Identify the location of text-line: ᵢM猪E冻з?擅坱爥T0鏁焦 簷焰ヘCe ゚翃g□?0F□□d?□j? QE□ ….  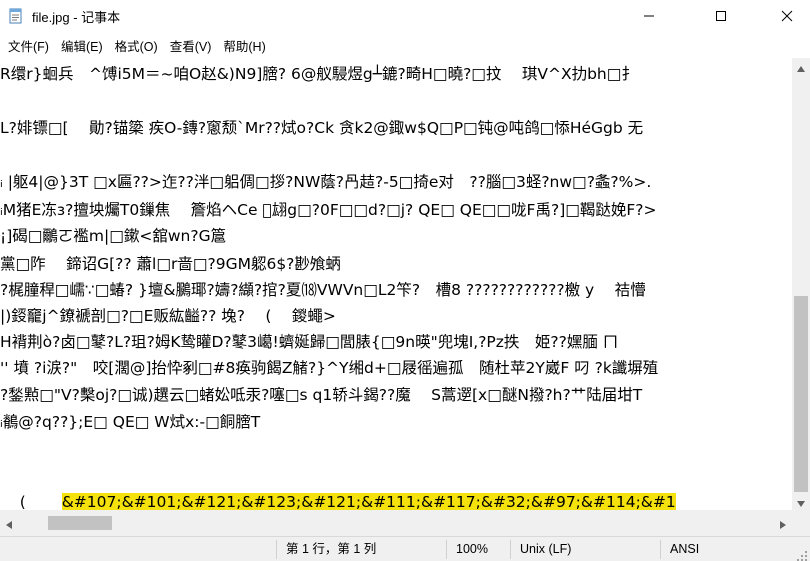
(328, 210).